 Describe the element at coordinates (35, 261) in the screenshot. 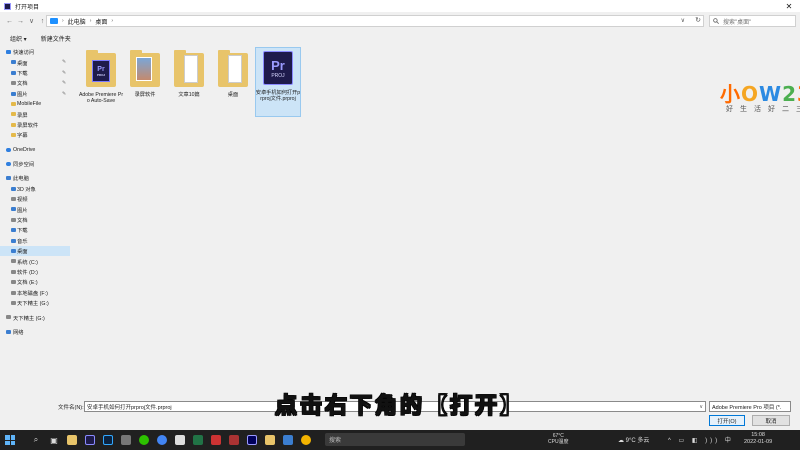

I see `sidebar-item-drive-c: 系统 (C:)` at that location.